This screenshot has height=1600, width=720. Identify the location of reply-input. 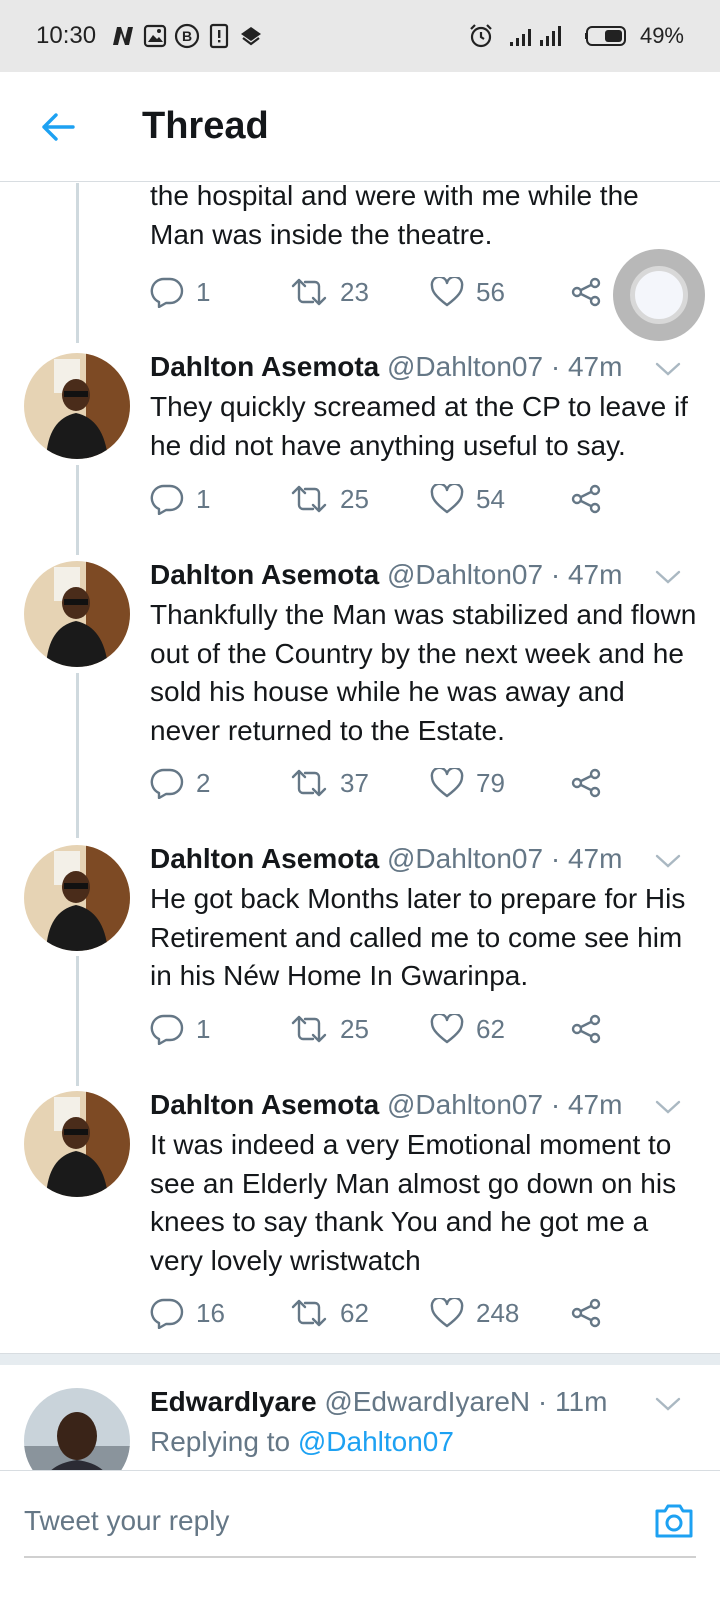
(304, 1520).